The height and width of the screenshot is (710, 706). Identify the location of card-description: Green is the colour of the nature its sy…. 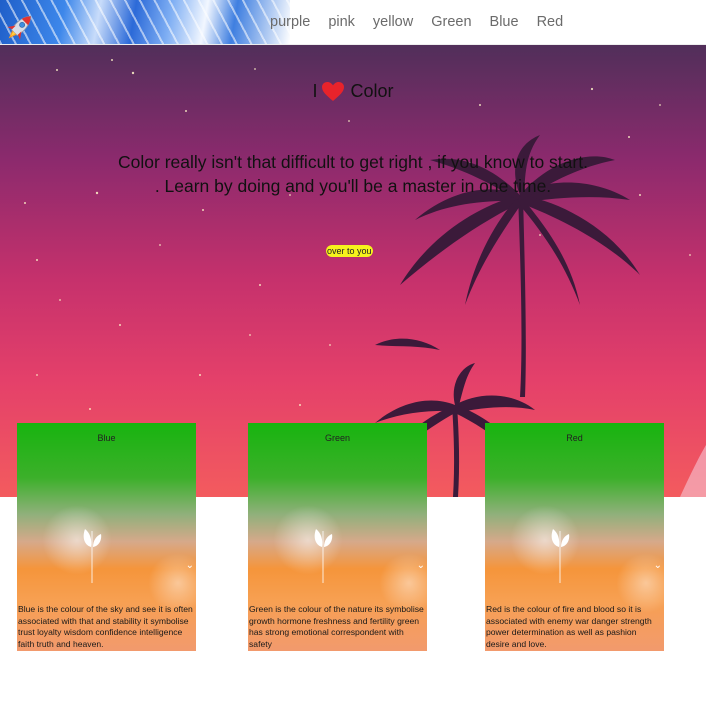
(336, 626).